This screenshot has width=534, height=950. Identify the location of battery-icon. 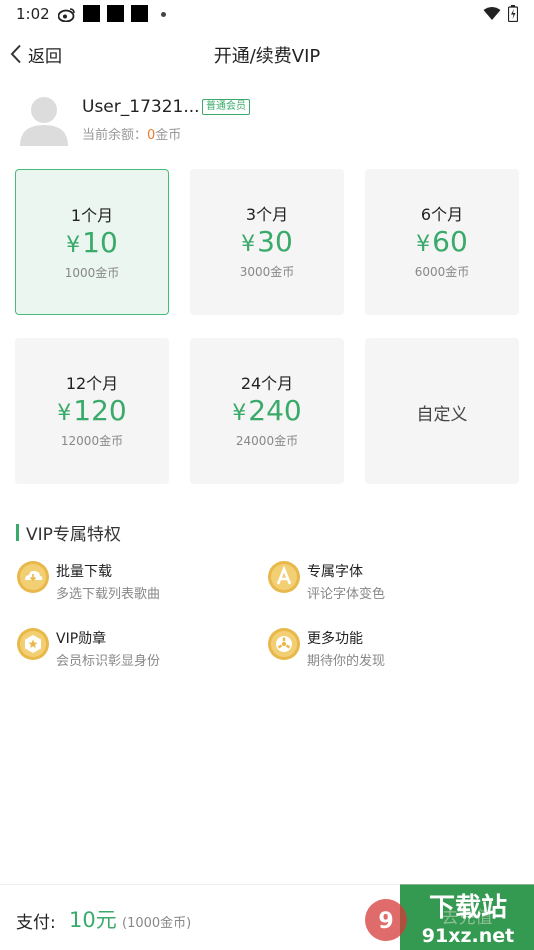
(513, 13).